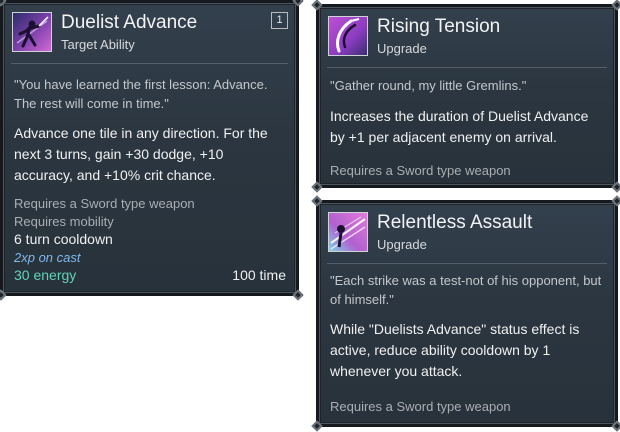 This screenshot has width=620, height=432. I want to click on card-title: Duelist Advance, so click(129, 22).